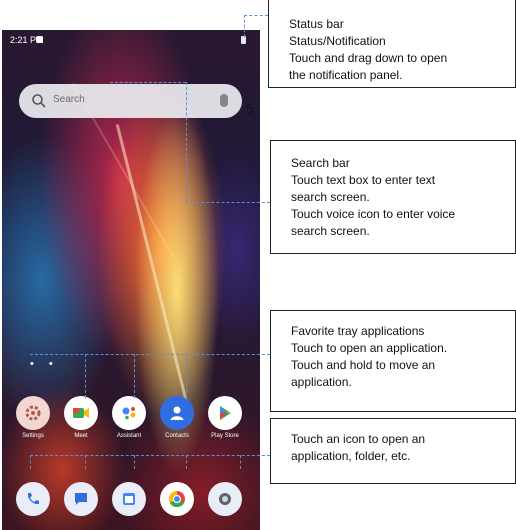 The height and width of the screenshot is (530, 516). Describe the element at coordinates (256, 15) in the screenshot. I see `leader-line-status` at that location.